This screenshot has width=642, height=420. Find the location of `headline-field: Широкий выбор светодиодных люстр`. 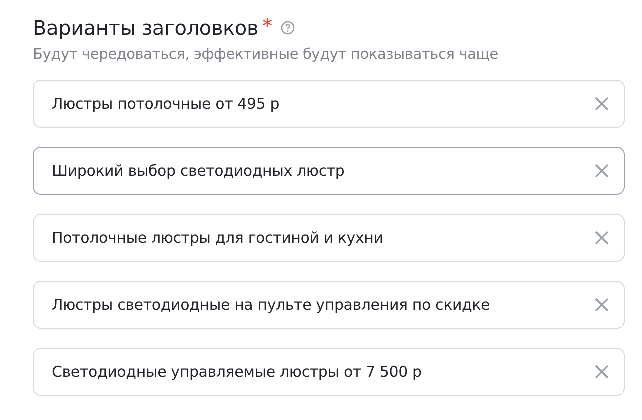

headline-field: Широкий выбор светодиодных люстр is located at coordinates (329, 171).